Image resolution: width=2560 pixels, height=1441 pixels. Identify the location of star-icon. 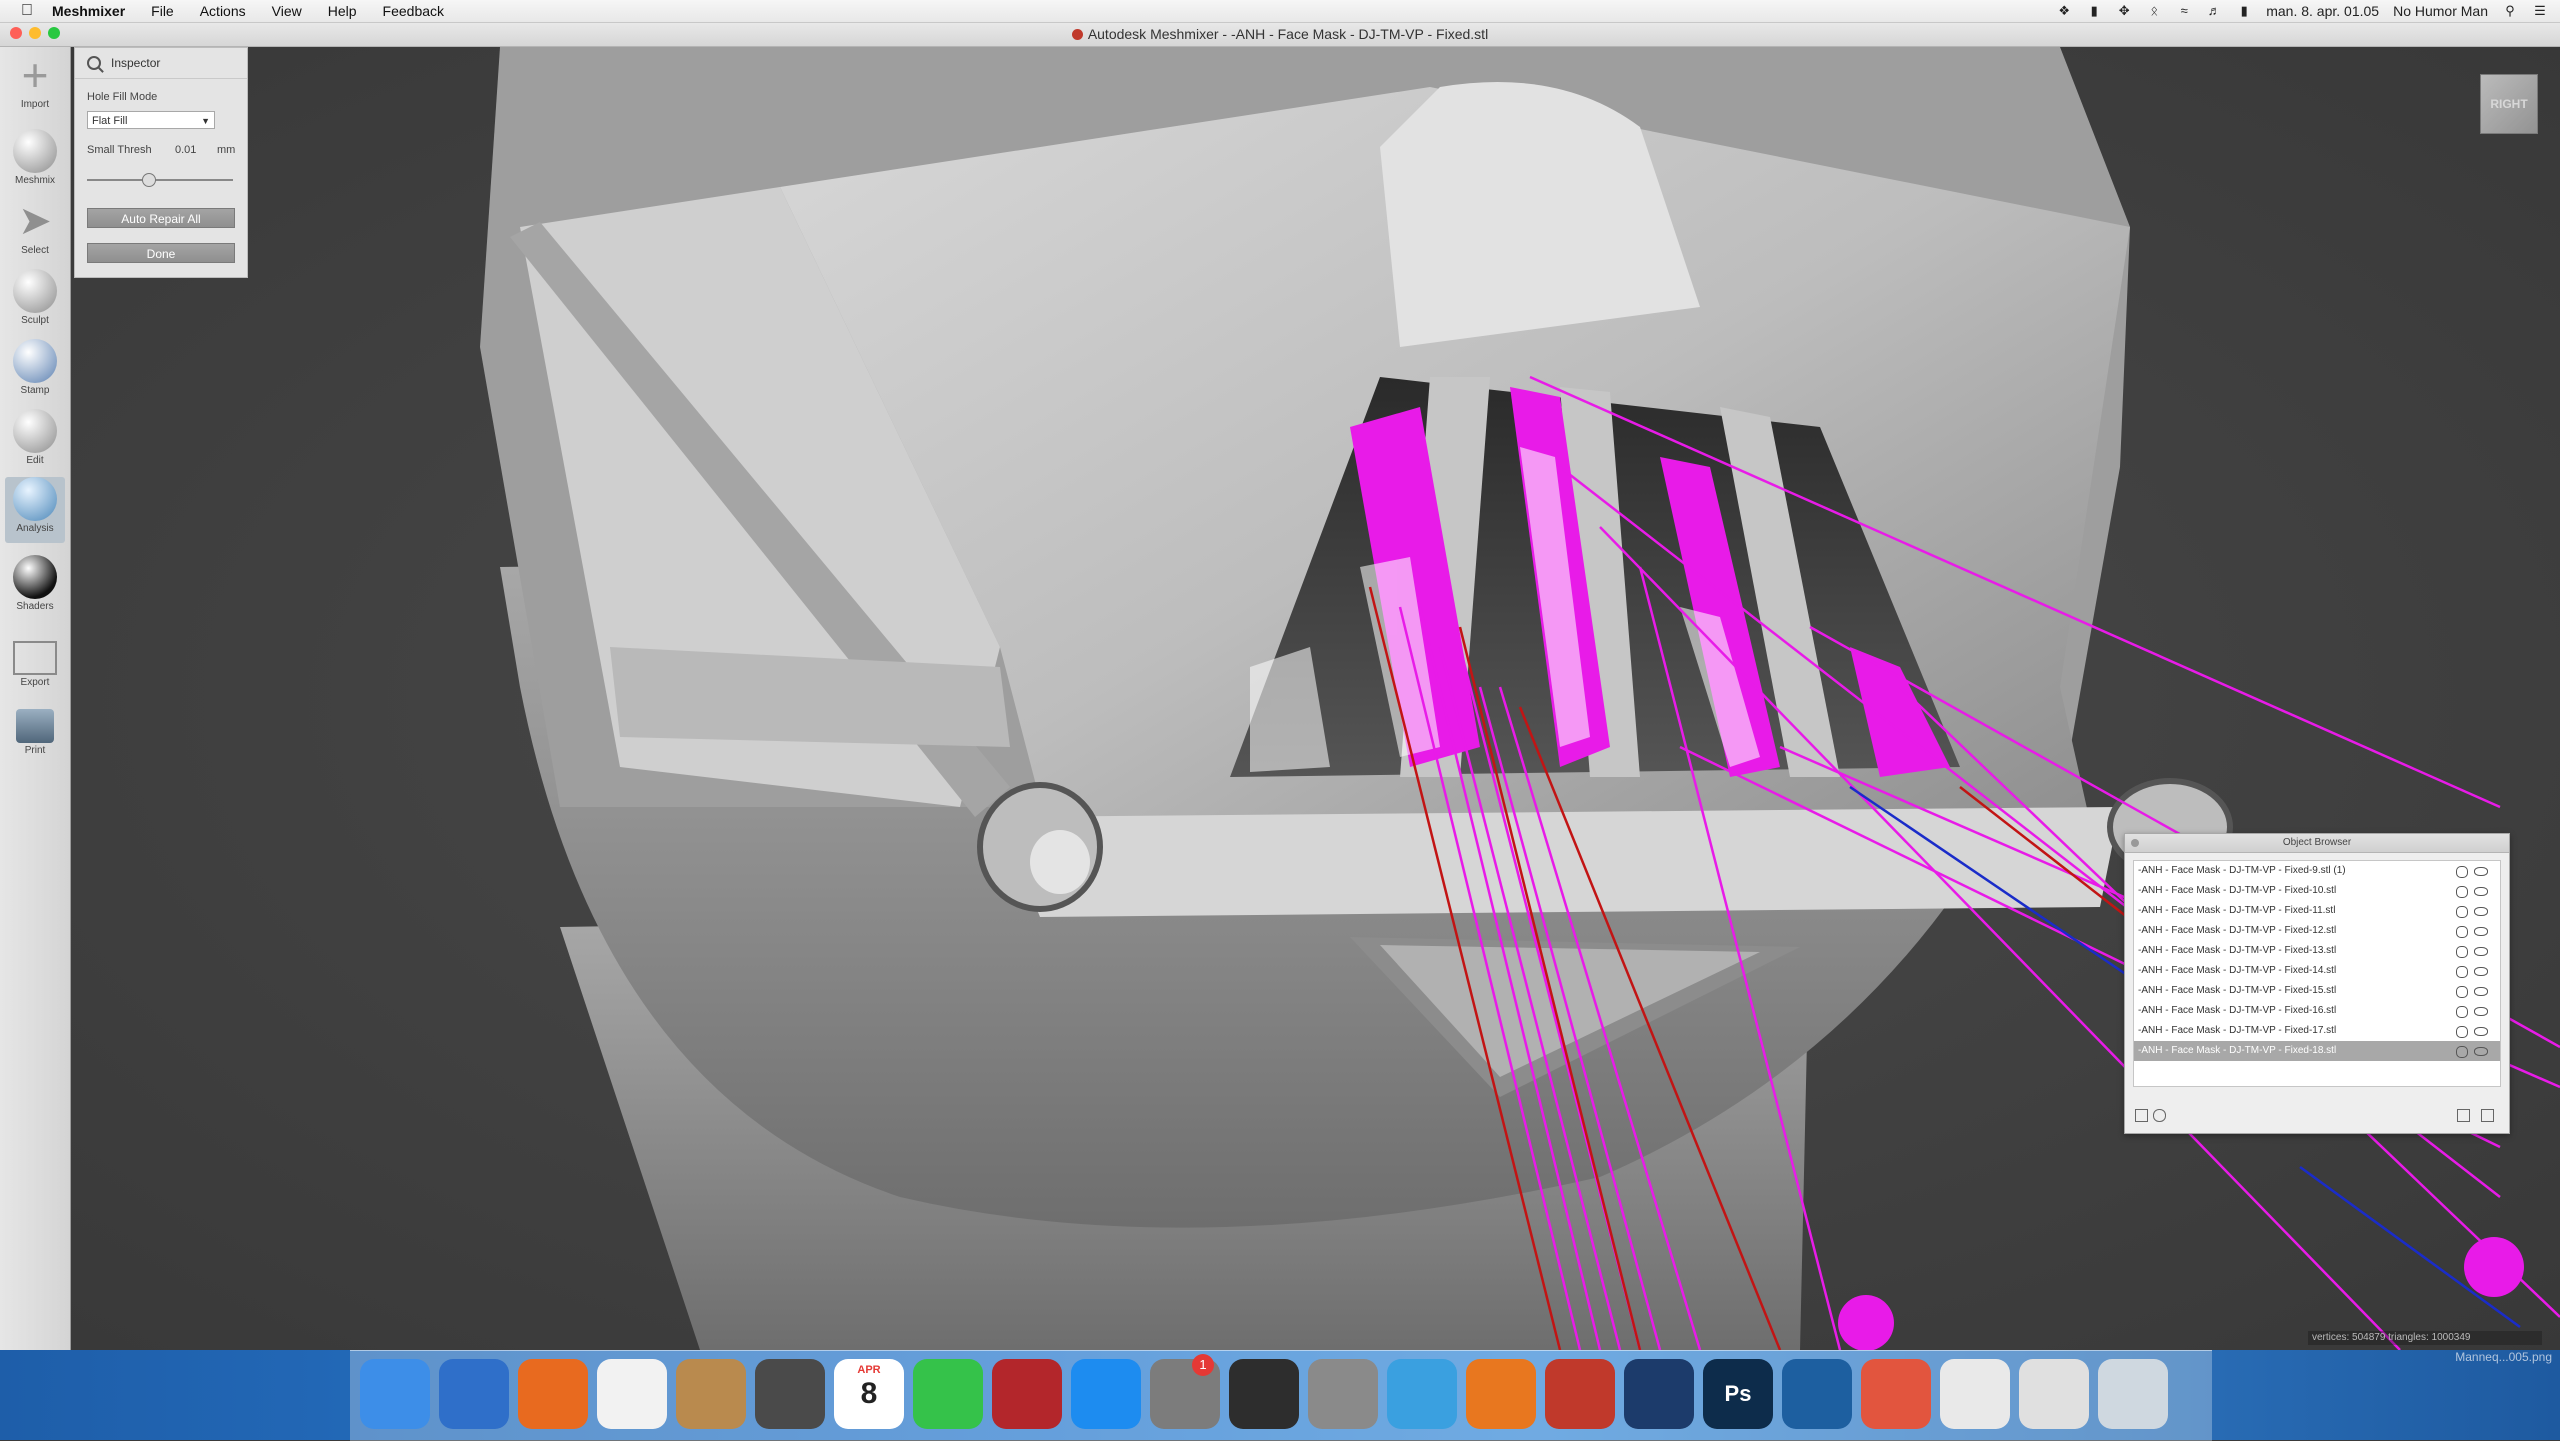
(790, 1394).